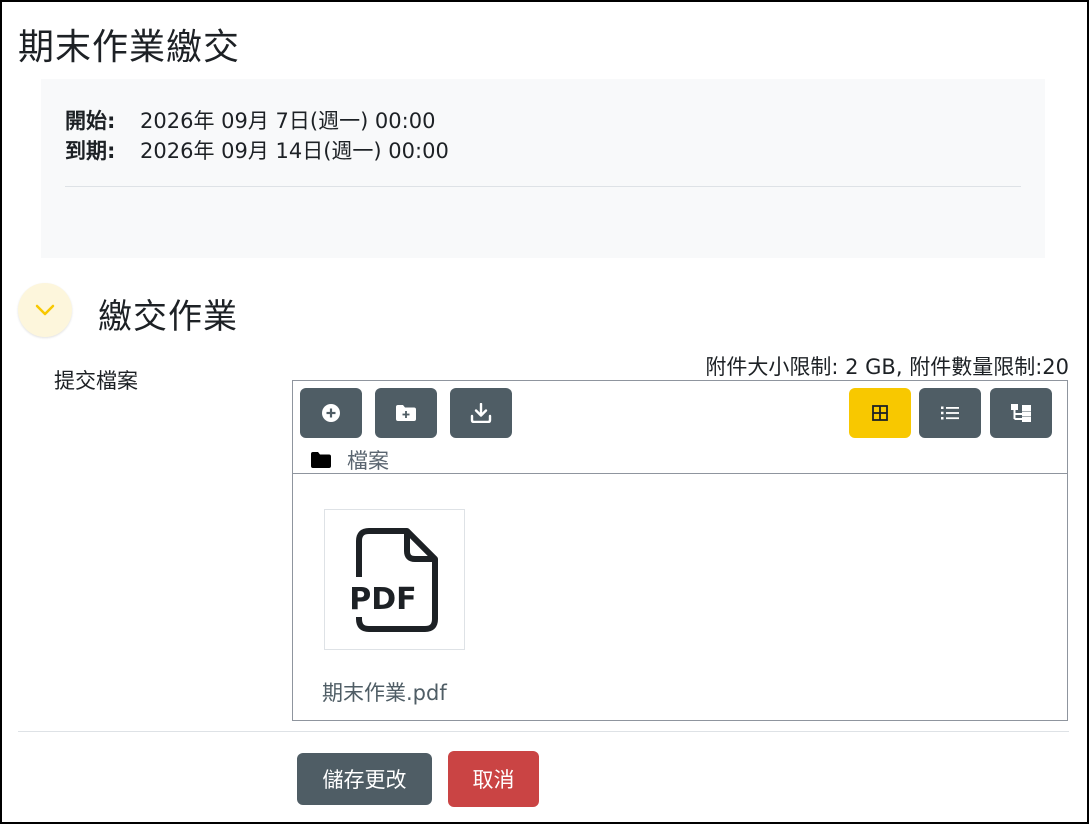 The width and height of the screenshot is (1089, 824). I want to click on view-icons-button, so click(880, 413).